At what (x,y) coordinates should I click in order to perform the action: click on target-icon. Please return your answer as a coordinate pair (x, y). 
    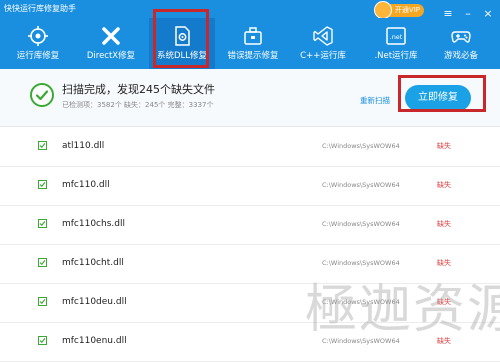
    Looking at the image, I should click on (38, 36).